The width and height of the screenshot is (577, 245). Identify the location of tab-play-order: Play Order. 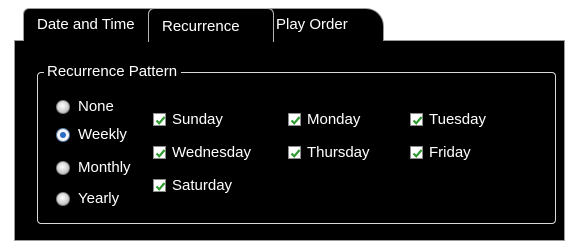
(323, 24).